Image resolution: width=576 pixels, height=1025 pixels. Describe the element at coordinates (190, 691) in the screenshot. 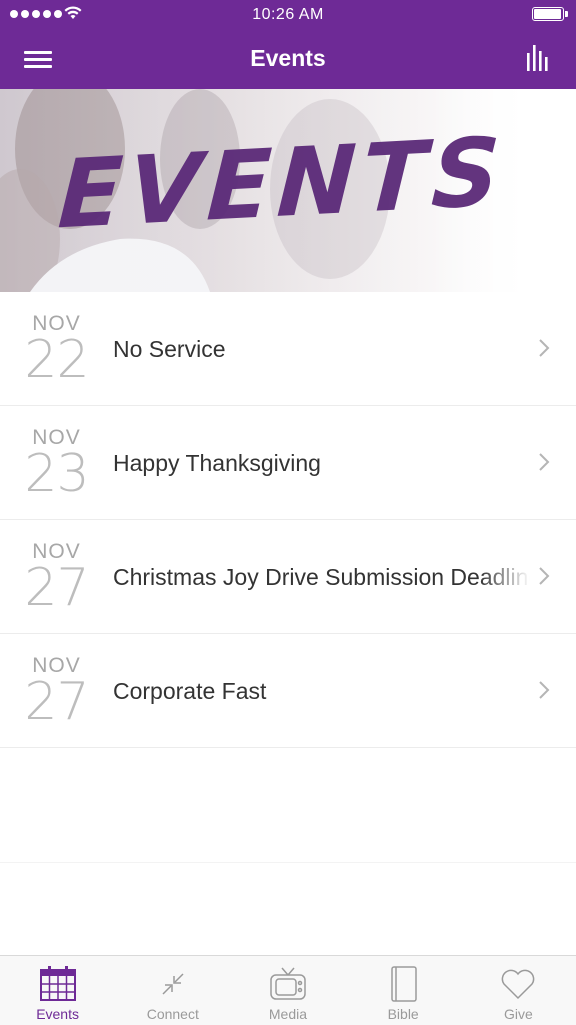

I see `event-title: Corporate Fast` at that location.